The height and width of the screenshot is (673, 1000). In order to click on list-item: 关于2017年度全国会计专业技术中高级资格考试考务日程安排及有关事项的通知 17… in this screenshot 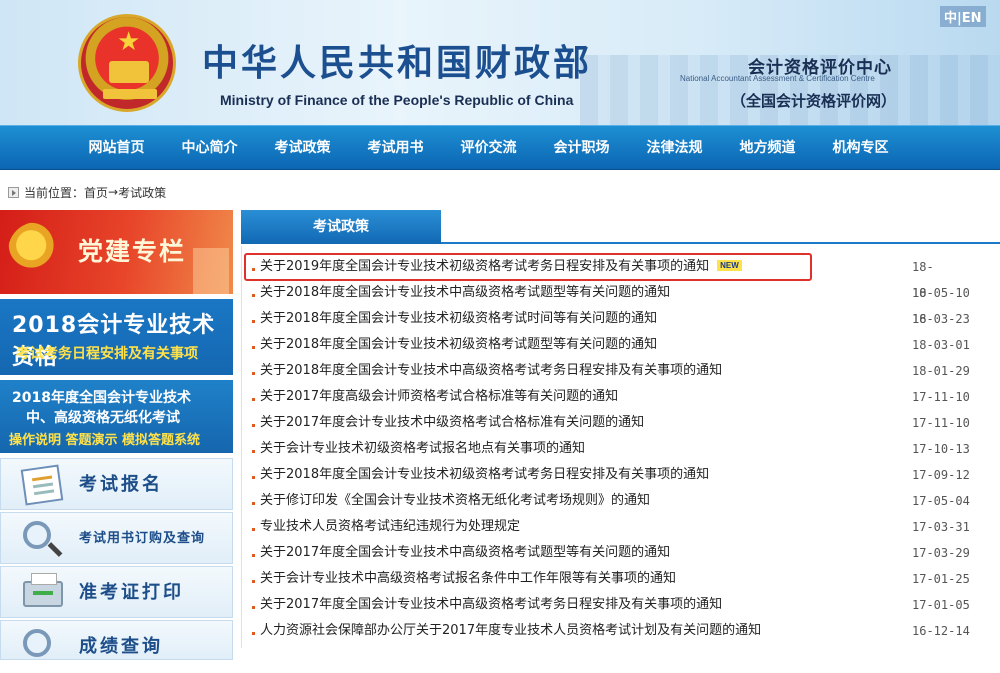, I will do `click(621, 605)`.